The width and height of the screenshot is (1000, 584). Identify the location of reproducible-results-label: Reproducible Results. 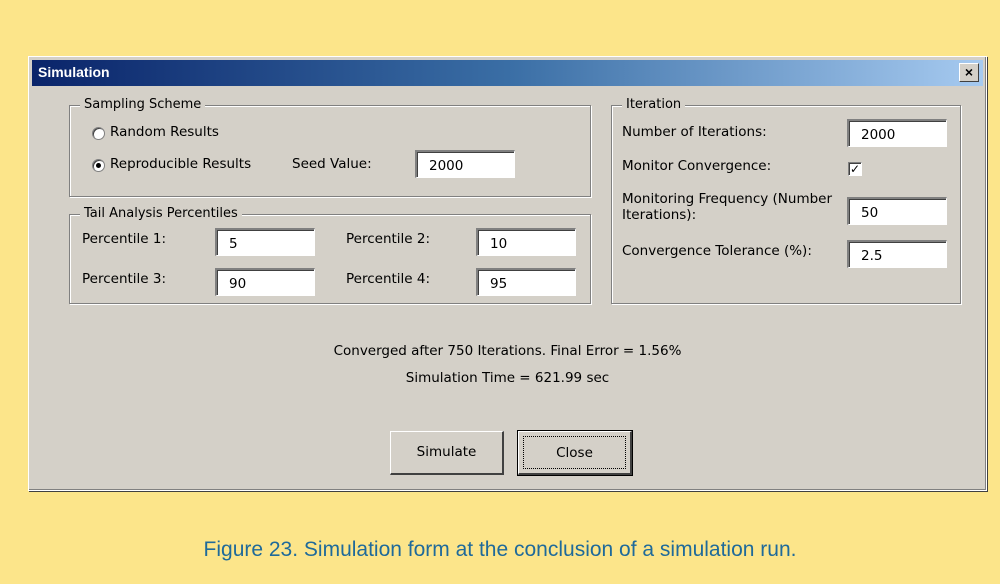
(180, 164).